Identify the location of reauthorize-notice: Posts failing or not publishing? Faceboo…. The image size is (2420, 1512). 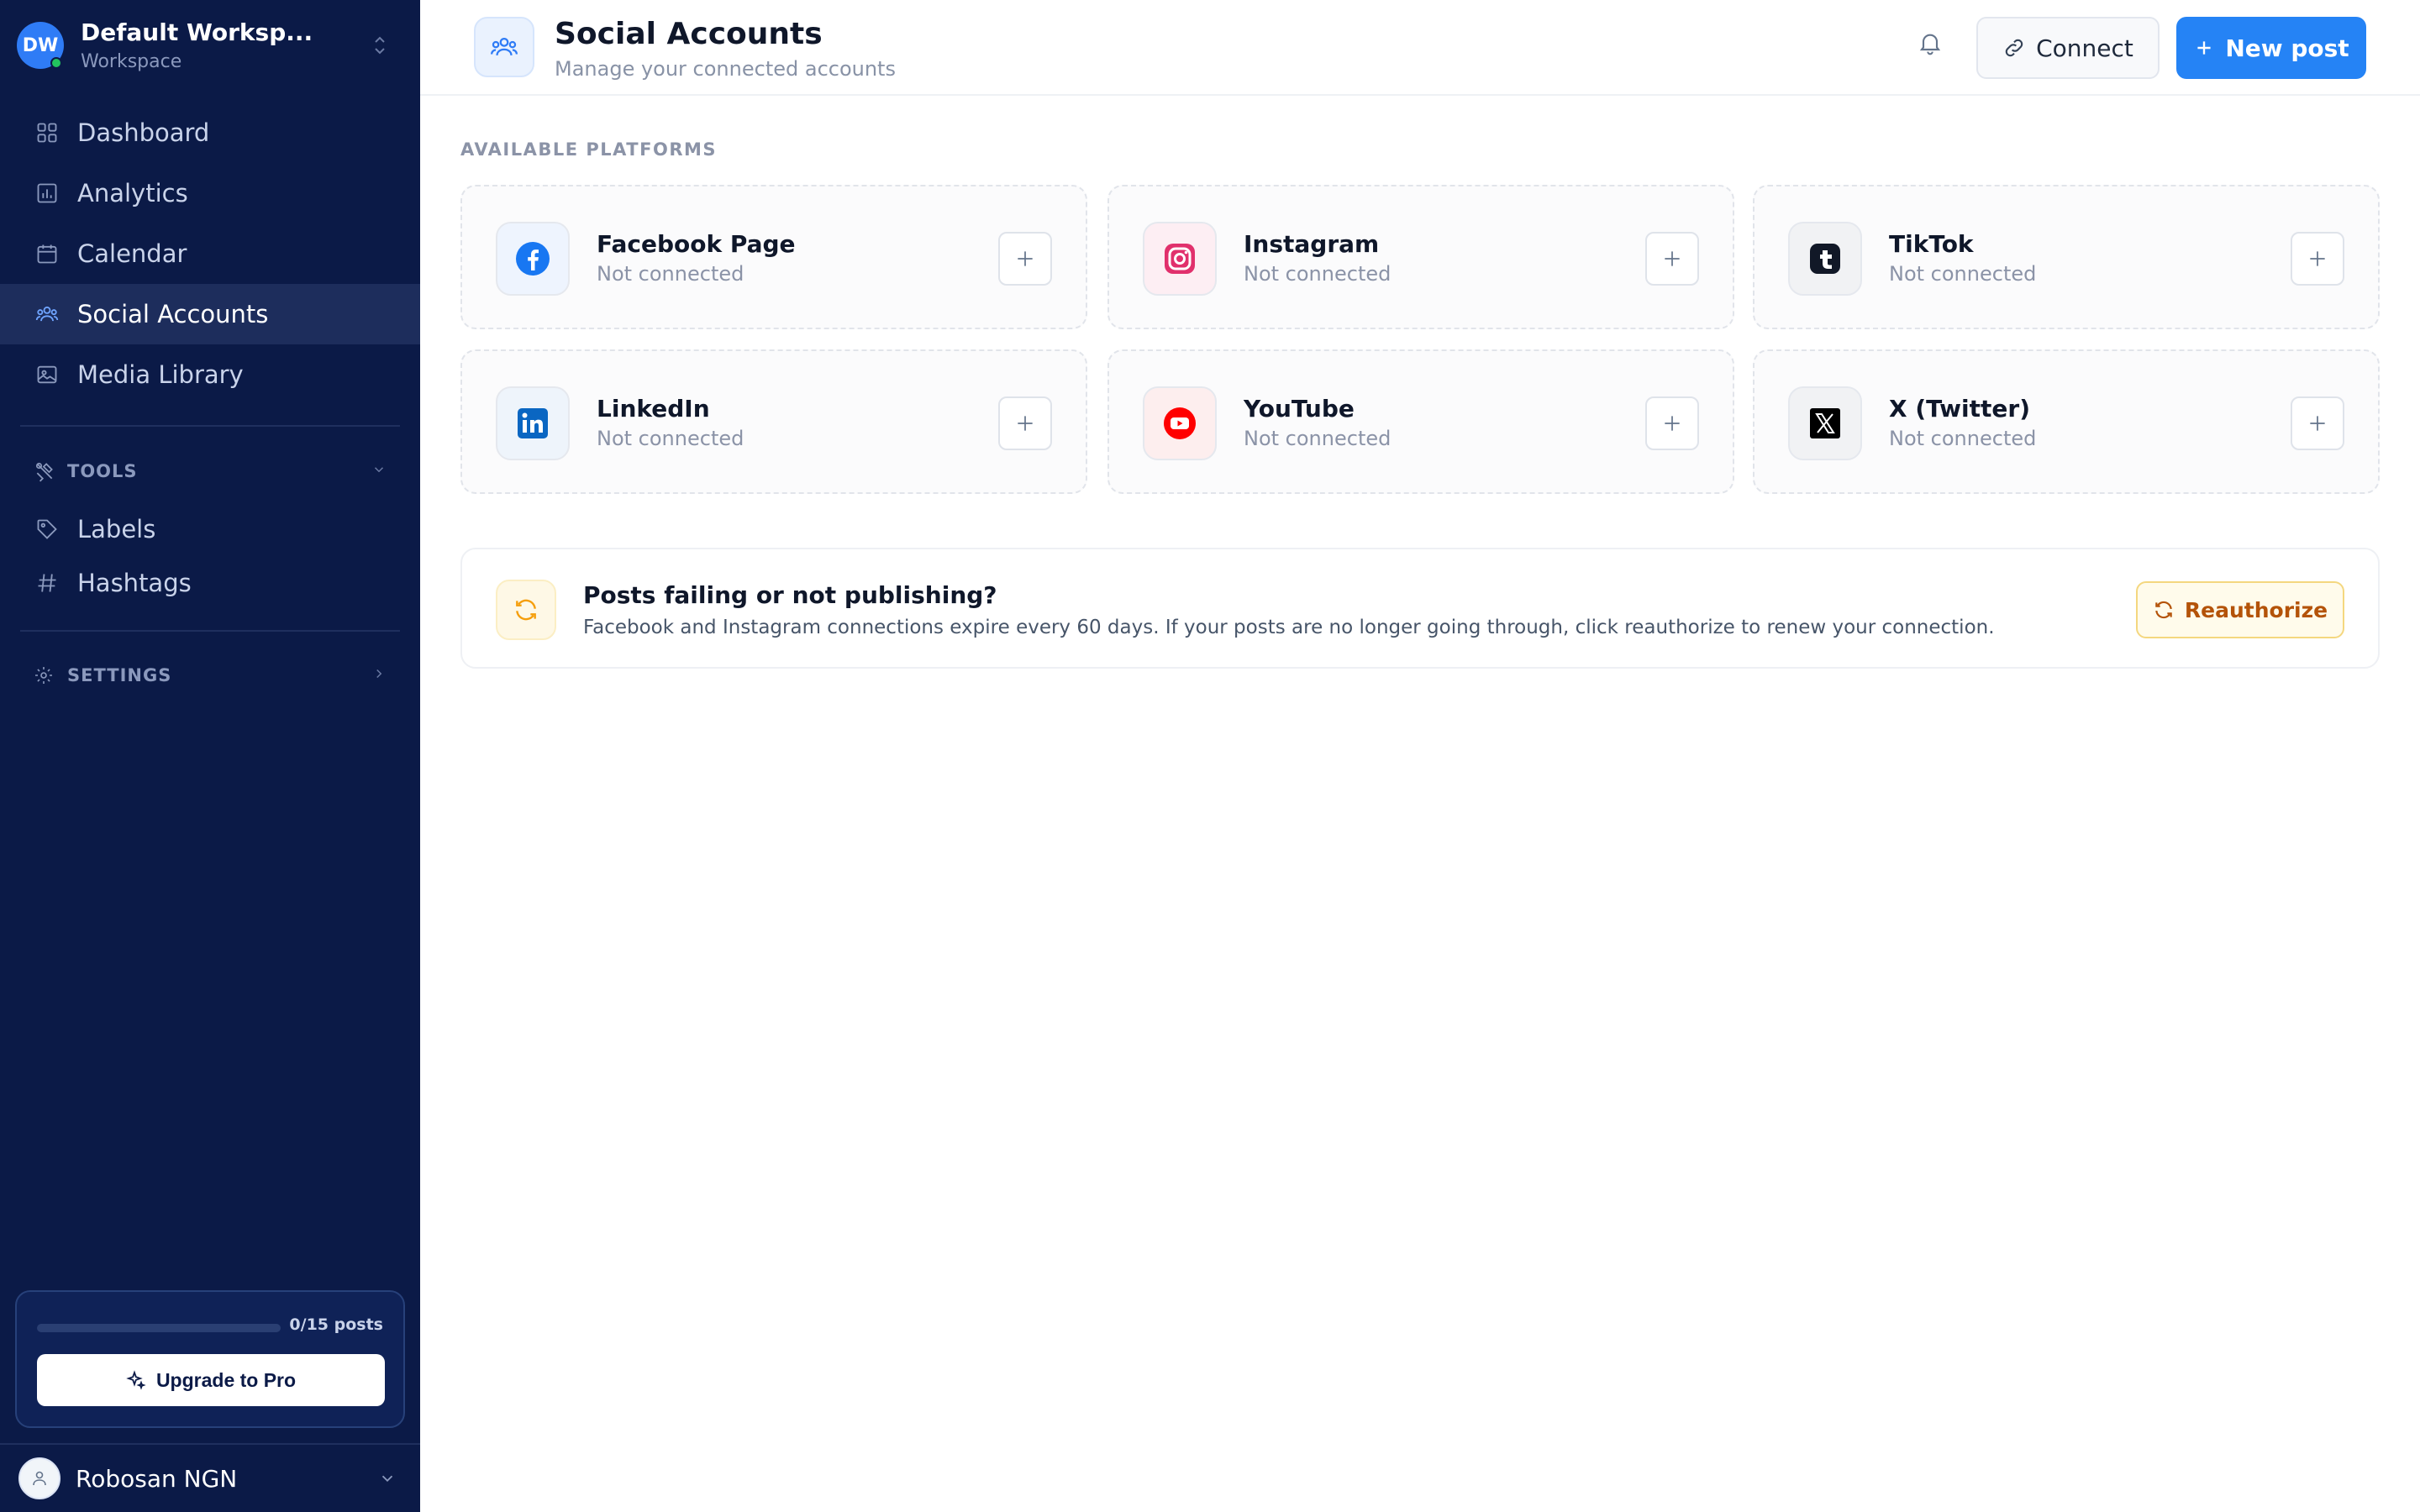
(1420, 608).